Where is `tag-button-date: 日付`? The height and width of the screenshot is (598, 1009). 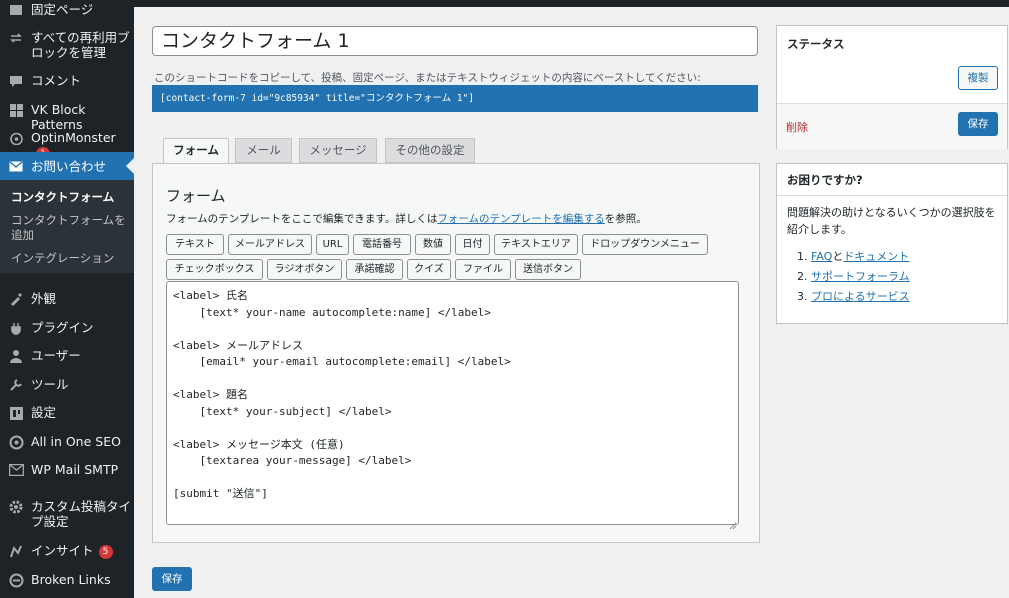
tag-button-date: 日付 is located at coordinates (472, 244).